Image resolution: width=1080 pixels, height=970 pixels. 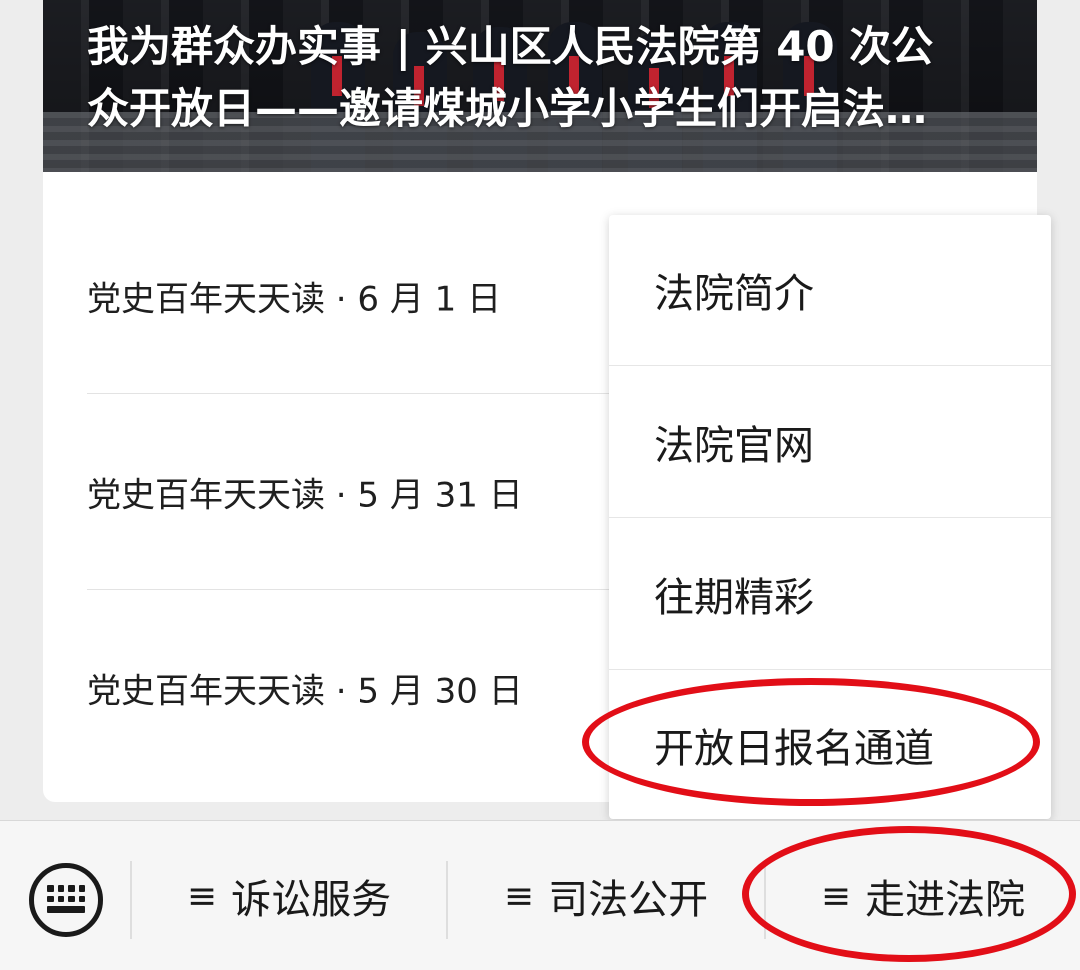 I want to click on menu-item-court-website: 法院官网, so click(x=830, y=442).